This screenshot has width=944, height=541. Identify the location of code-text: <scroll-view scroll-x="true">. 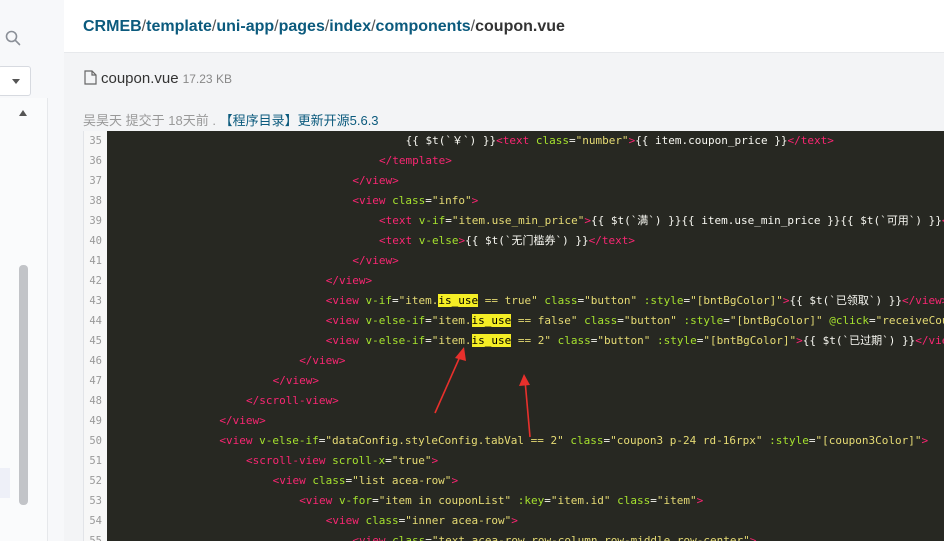
(342, 461).